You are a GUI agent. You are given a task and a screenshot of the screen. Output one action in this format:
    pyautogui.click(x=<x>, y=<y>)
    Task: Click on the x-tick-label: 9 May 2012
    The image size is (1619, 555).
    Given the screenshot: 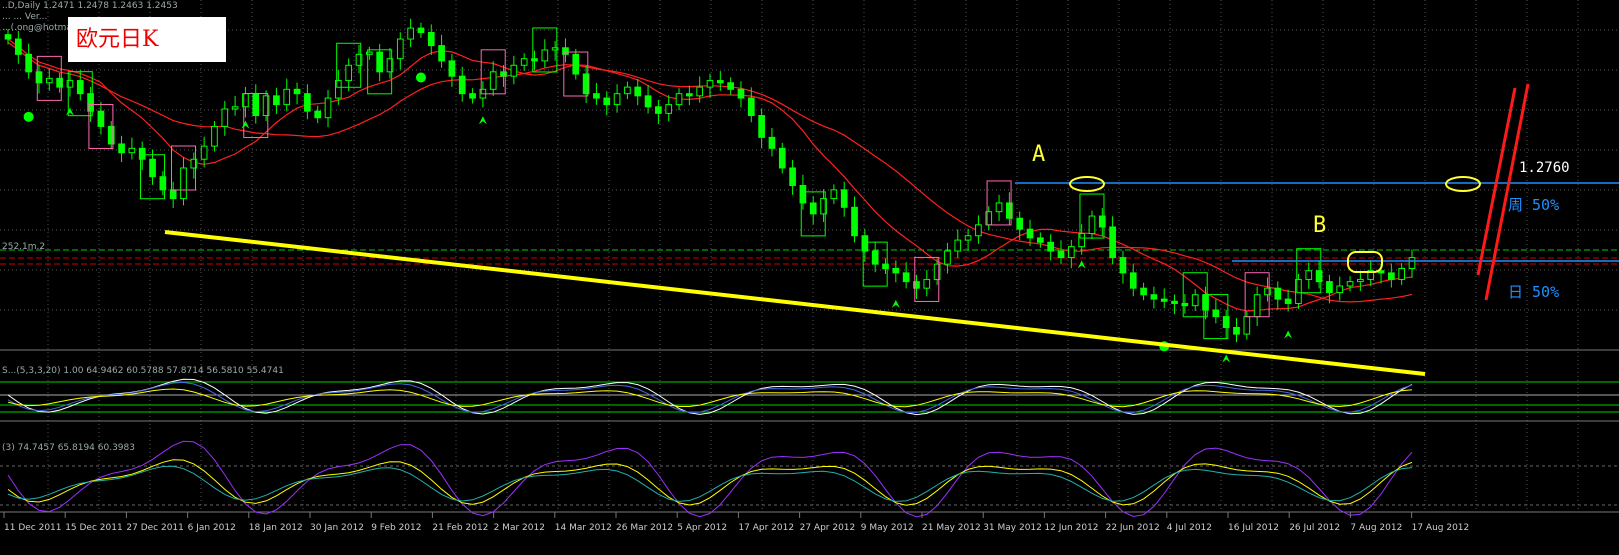 What is the action you would take?
    pyautogui.click(x=887, y=528)
    